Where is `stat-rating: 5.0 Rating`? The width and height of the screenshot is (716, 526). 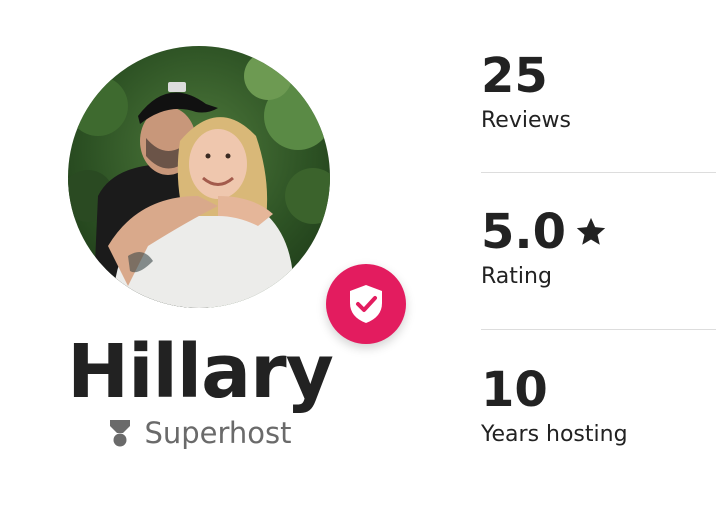
stat-rating: 5.0 Rating is located at coordinates (598, 248).